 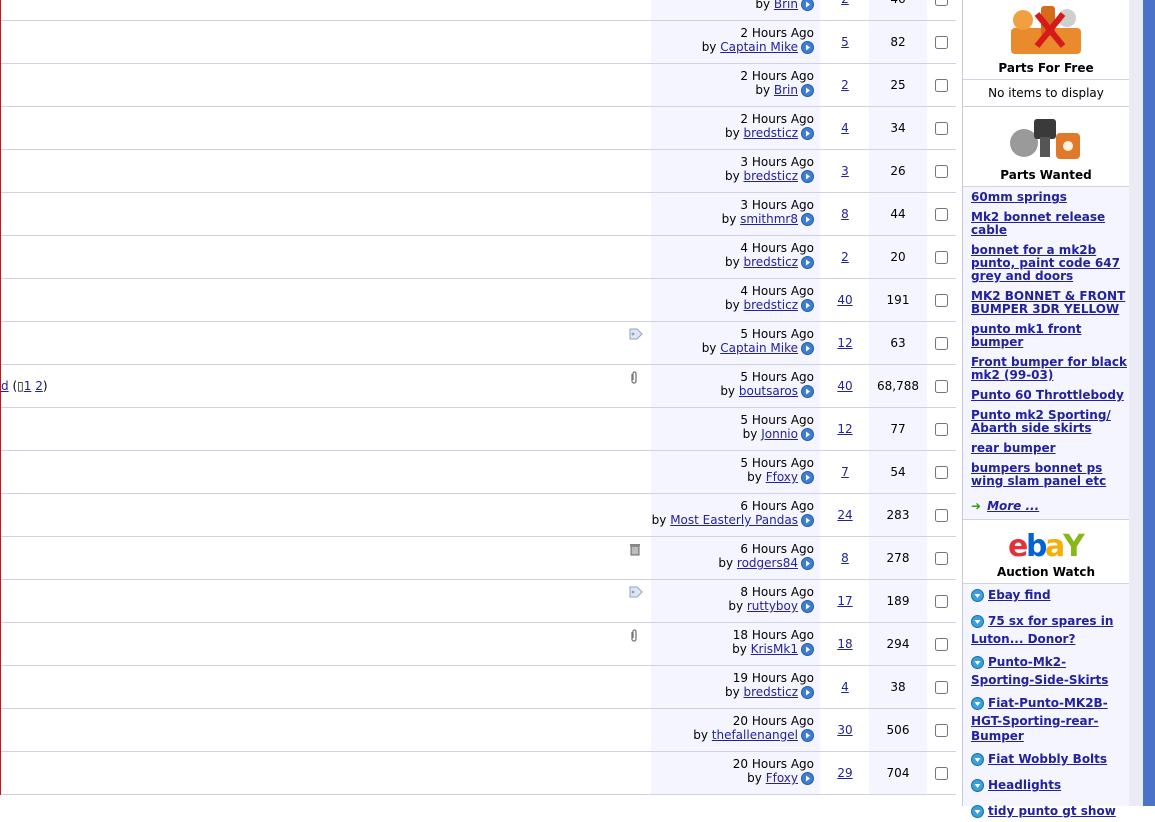 What do you see at coordinates (1047, 759) in the screenshot?
I see `auction-link: Fiat Wobbly Bolts` at bounding box center [1047, 759].